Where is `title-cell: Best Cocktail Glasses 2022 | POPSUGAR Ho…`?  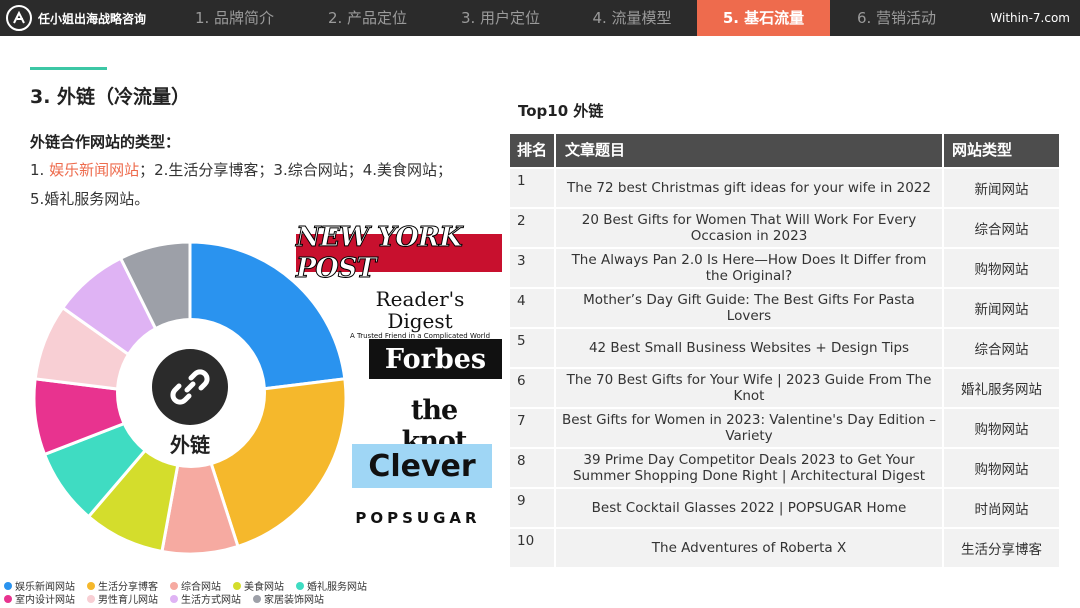 title-cell: Best Cocktail Glasses 2022 | POPSUGAR Ho… is located at coordinates (750, 508).